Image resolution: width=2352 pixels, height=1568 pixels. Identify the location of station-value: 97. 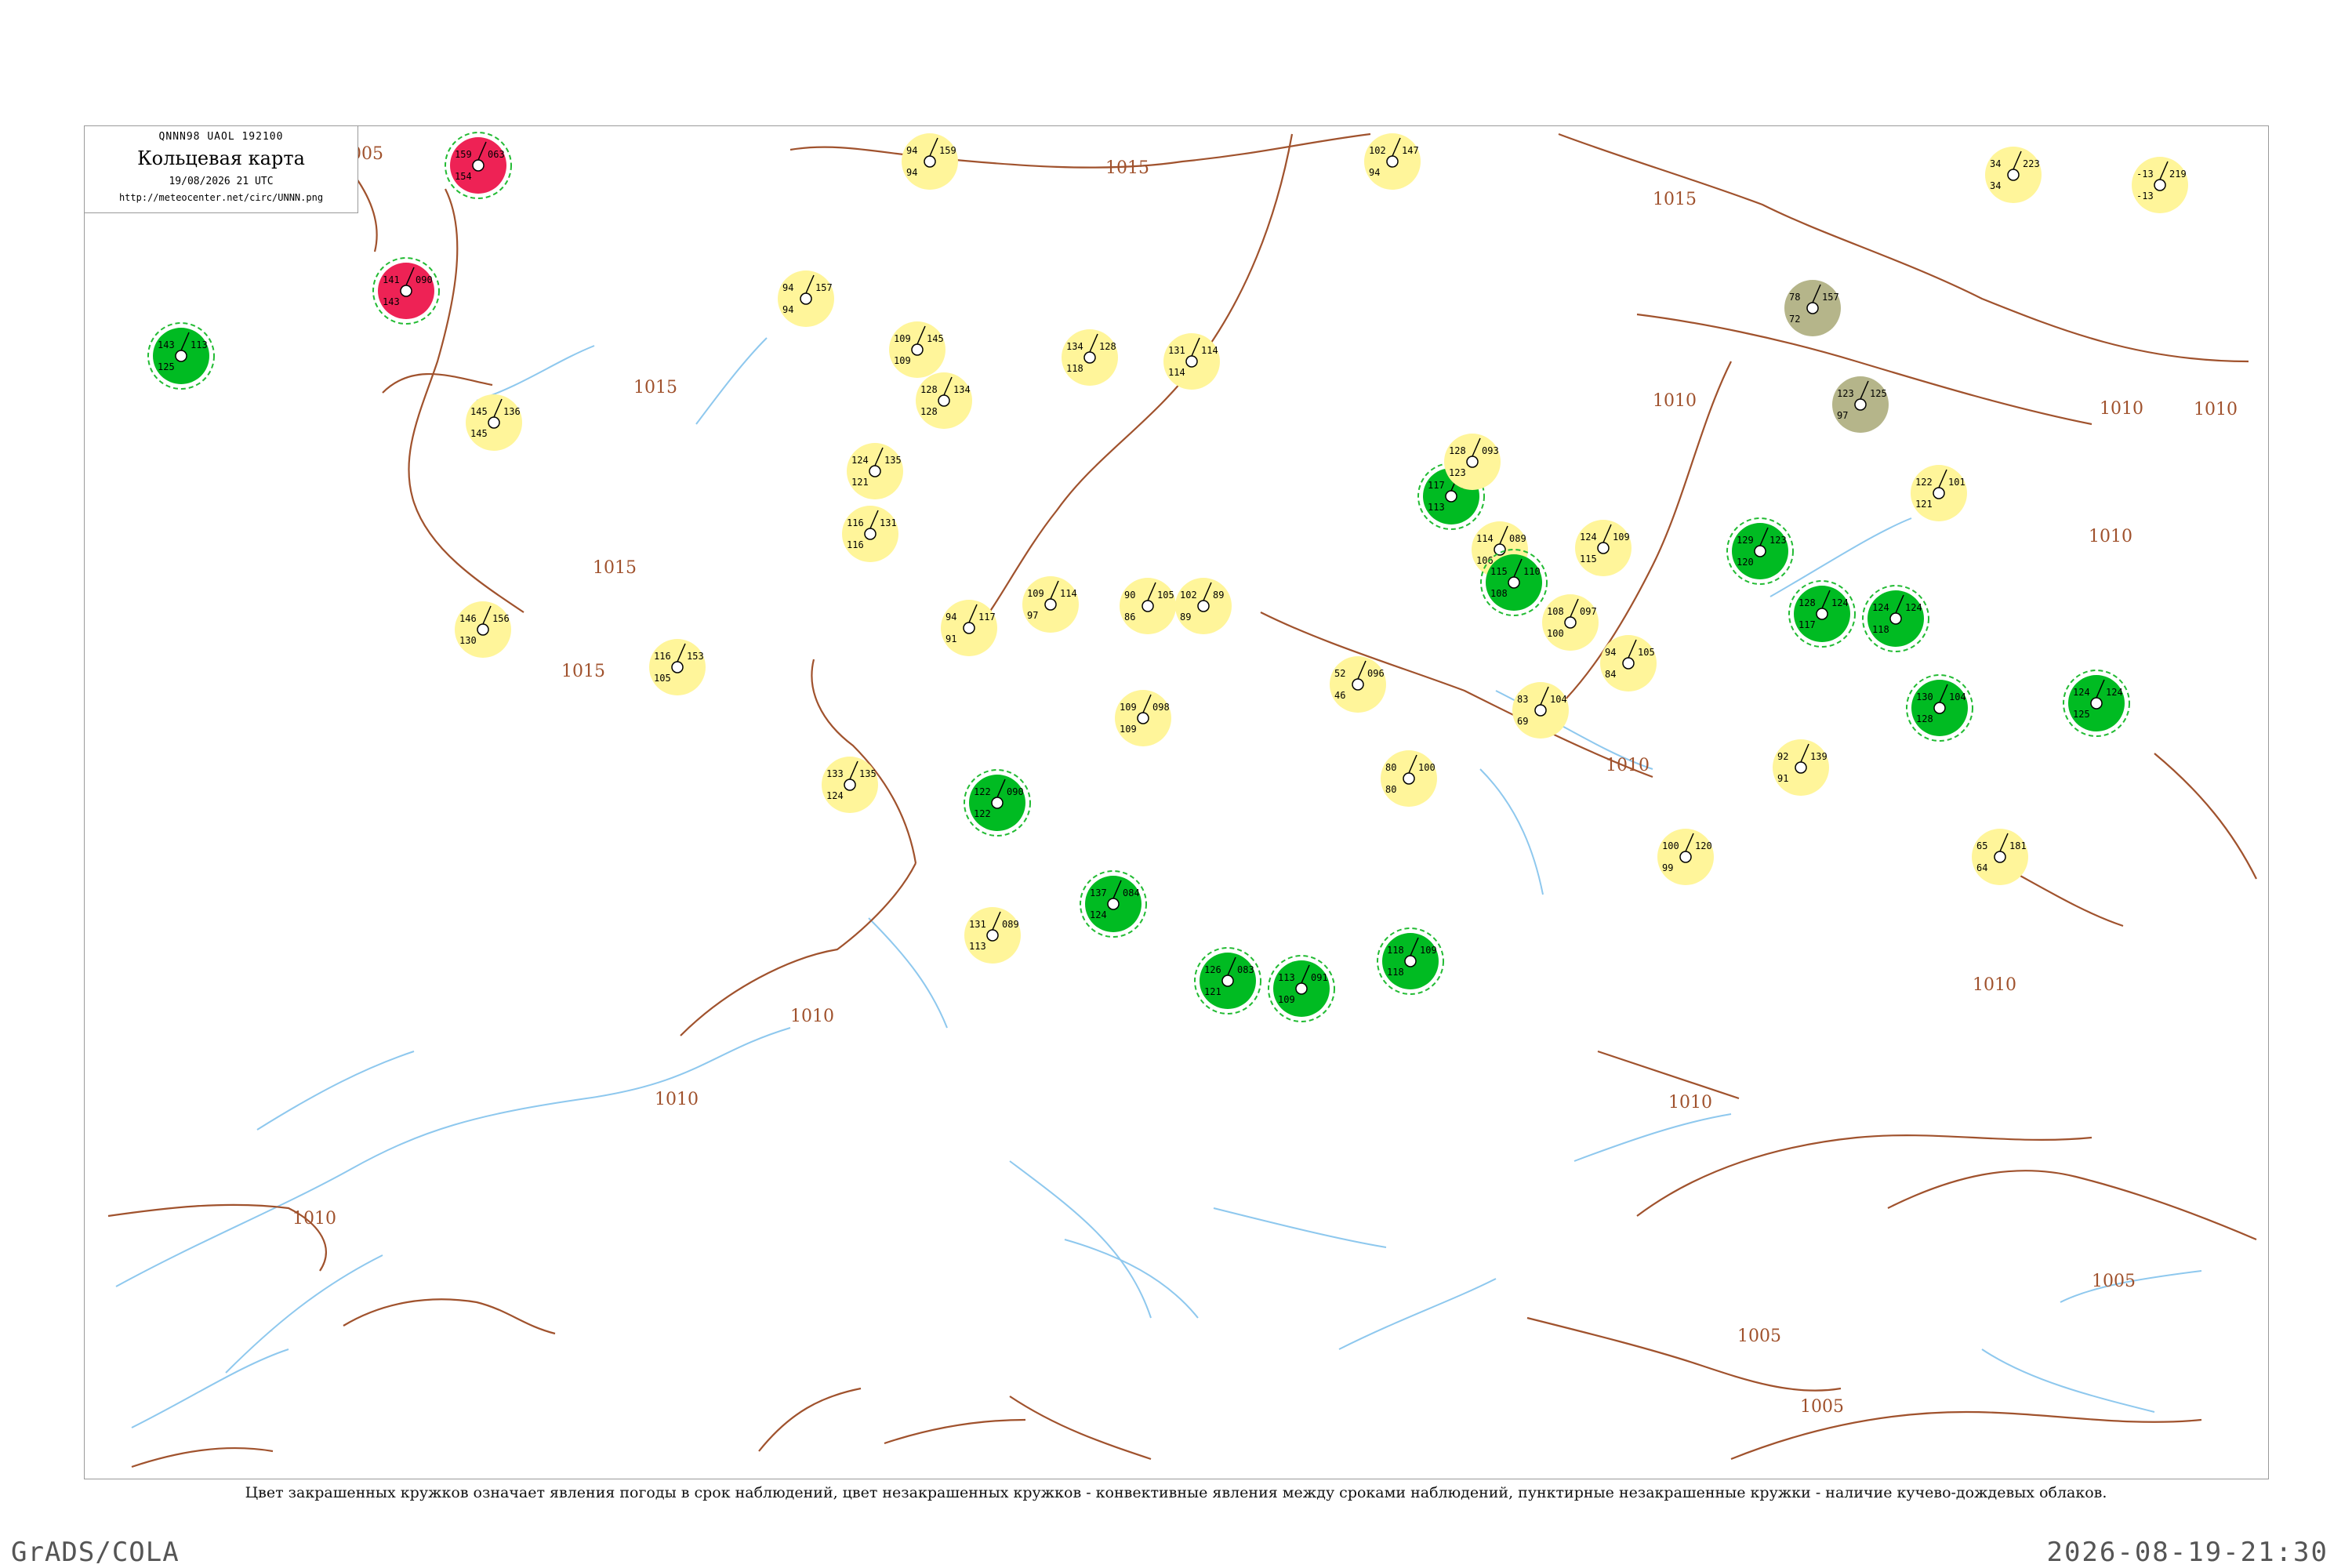
(1842, 415).